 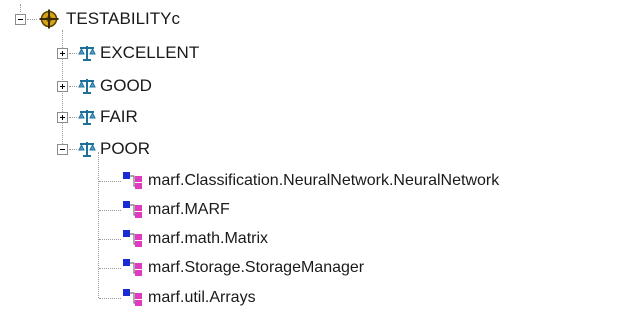 What do you see at coordinates (315, 298) in the screenshot?
I see `tree-leaf-item: marf.util.Arrays` at bounding box center [315, 298].